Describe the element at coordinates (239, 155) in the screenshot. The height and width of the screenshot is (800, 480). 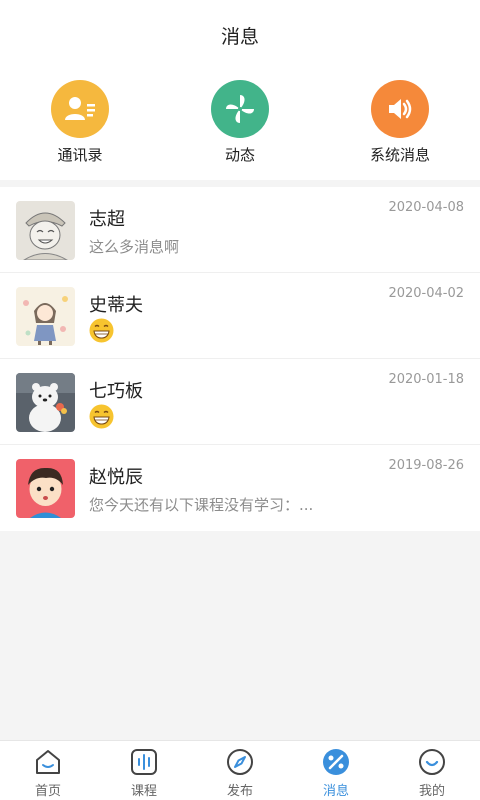
I see `moments-label: 动态` at that location.